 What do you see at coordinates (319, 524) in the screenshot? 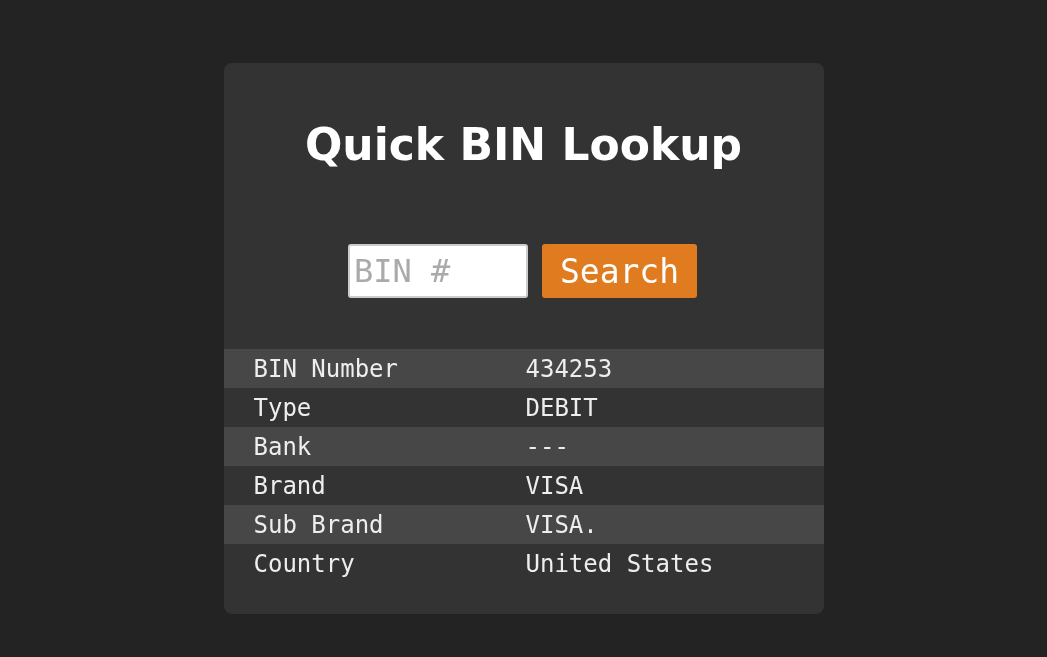
I see `field-label: Sub Brand` at bounding box center [319, 524].